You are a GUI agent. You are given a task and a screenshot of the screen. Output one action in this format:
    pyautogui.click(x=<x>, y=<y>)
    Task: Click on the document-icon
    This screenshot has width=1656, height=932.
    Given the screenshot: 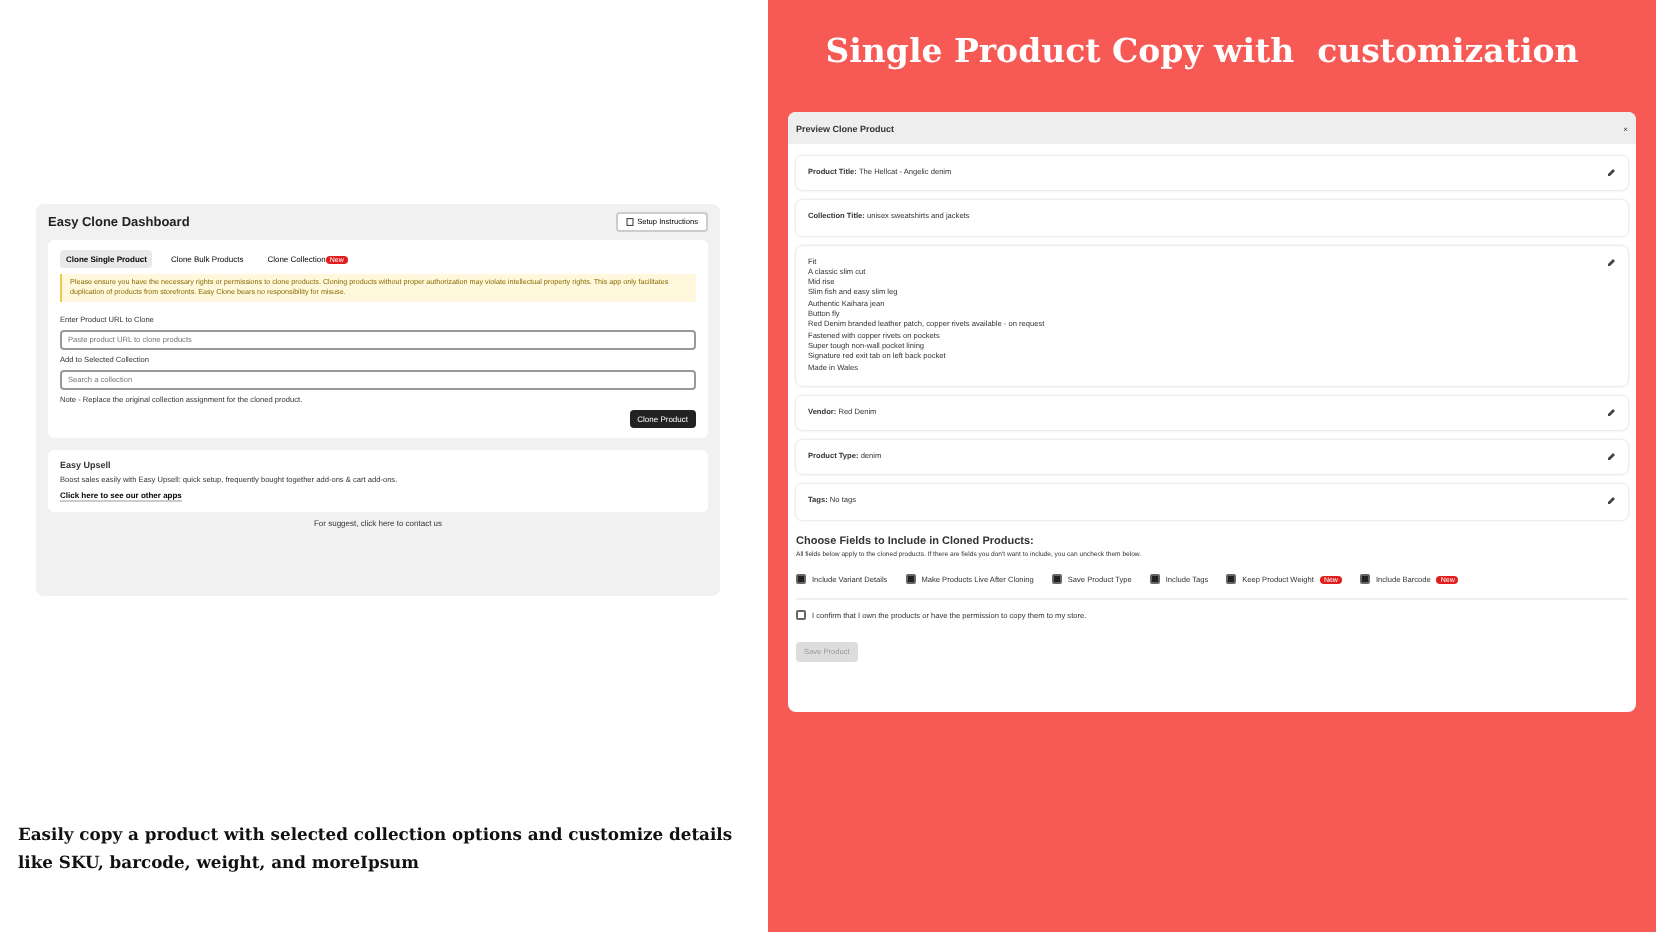 What is the action you would take?
    pyautogui.click(x=629, y=222)
    